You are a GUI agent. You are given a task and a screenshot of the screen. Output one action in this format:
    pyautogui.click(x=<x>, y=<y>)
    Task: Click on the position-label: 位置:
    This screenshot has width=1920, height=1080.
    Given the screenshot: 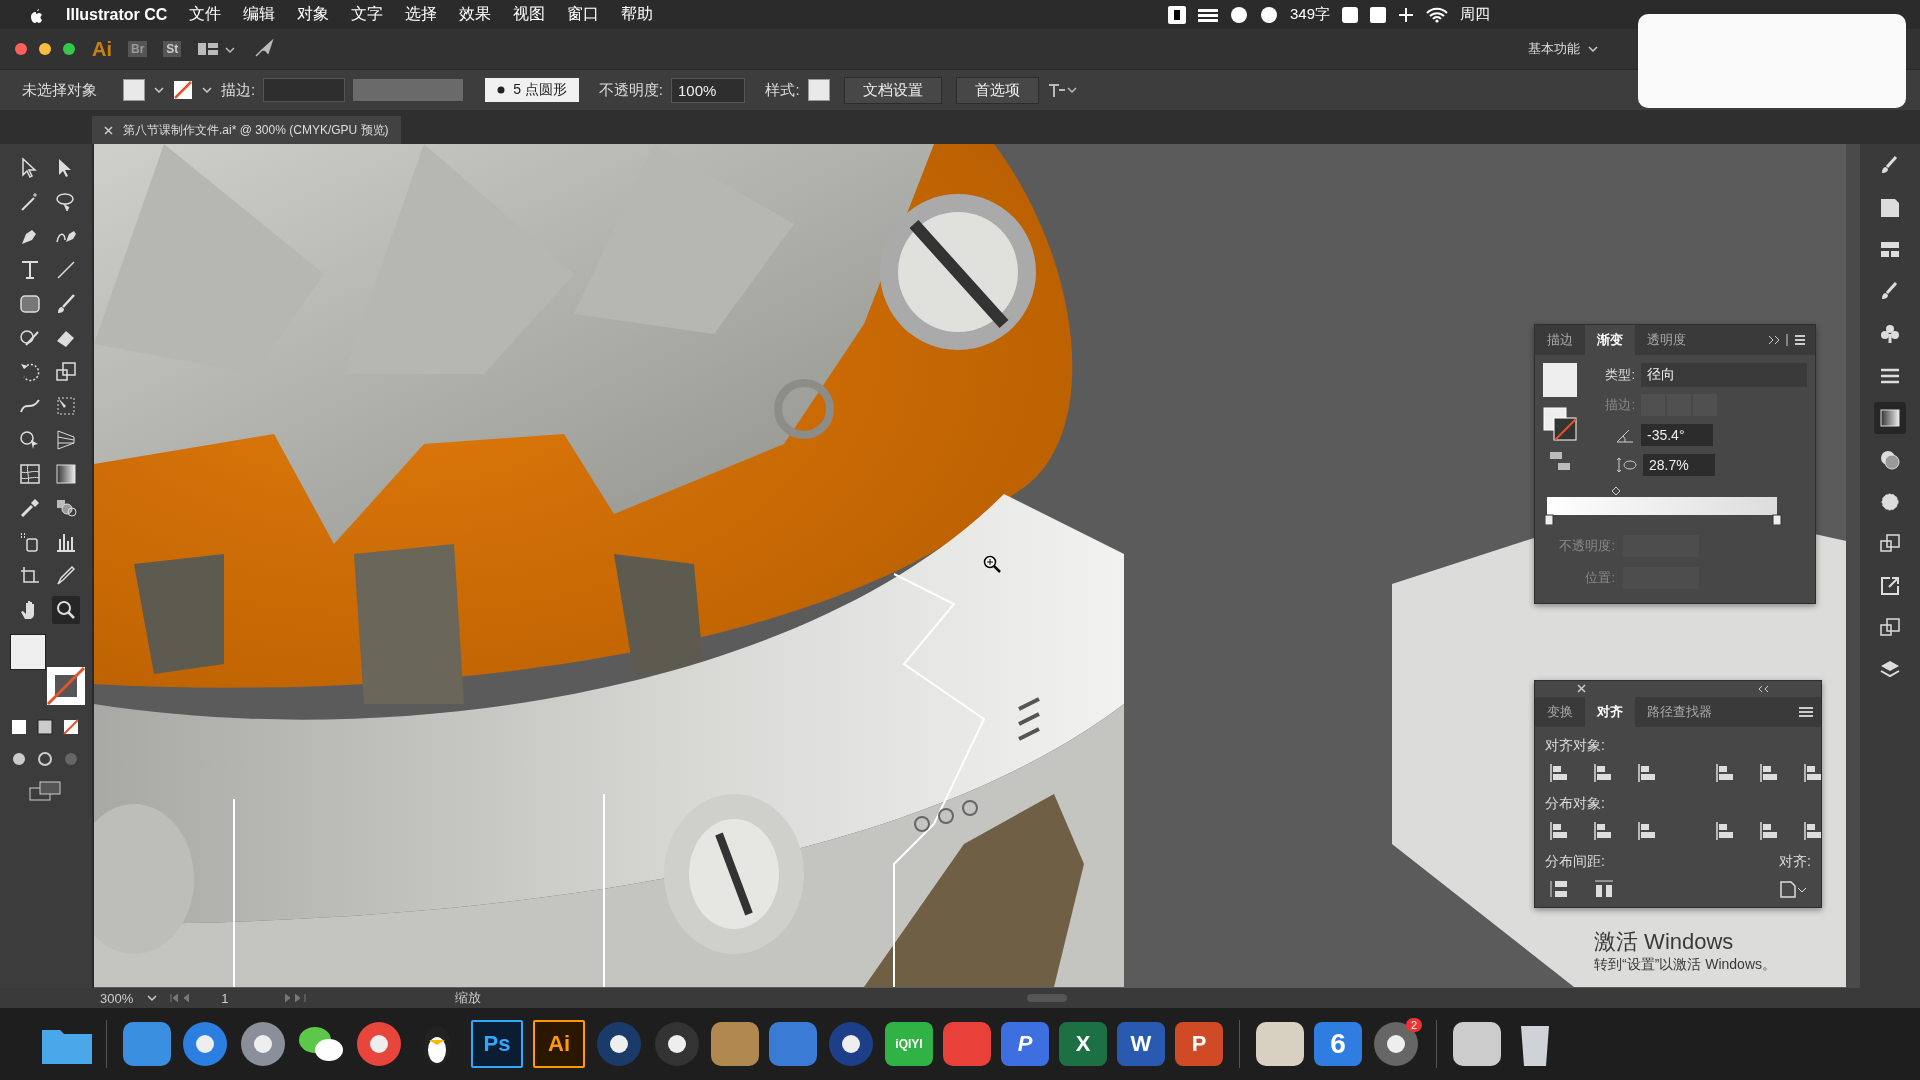 What is the action you would take?
    pyautogui.click(x=1599, y=578)
    